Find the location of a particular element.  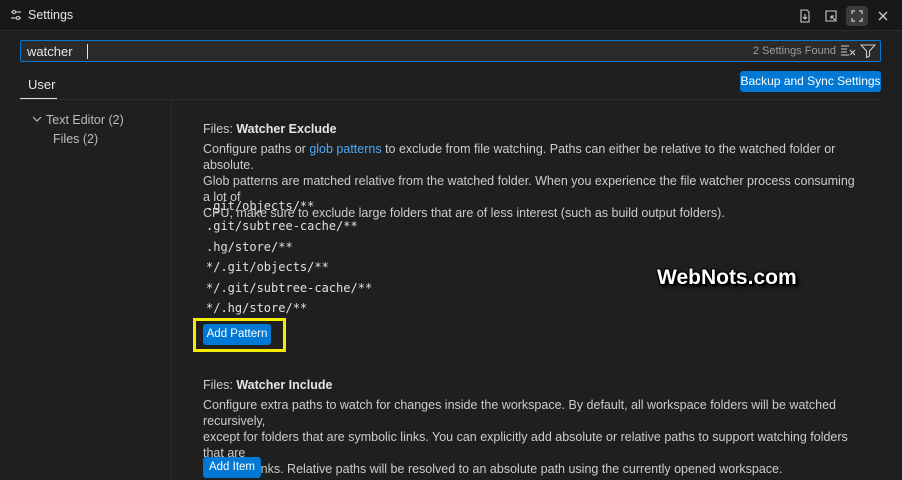

results-count: 2 Settings Found is located at coordinates (794, 51).